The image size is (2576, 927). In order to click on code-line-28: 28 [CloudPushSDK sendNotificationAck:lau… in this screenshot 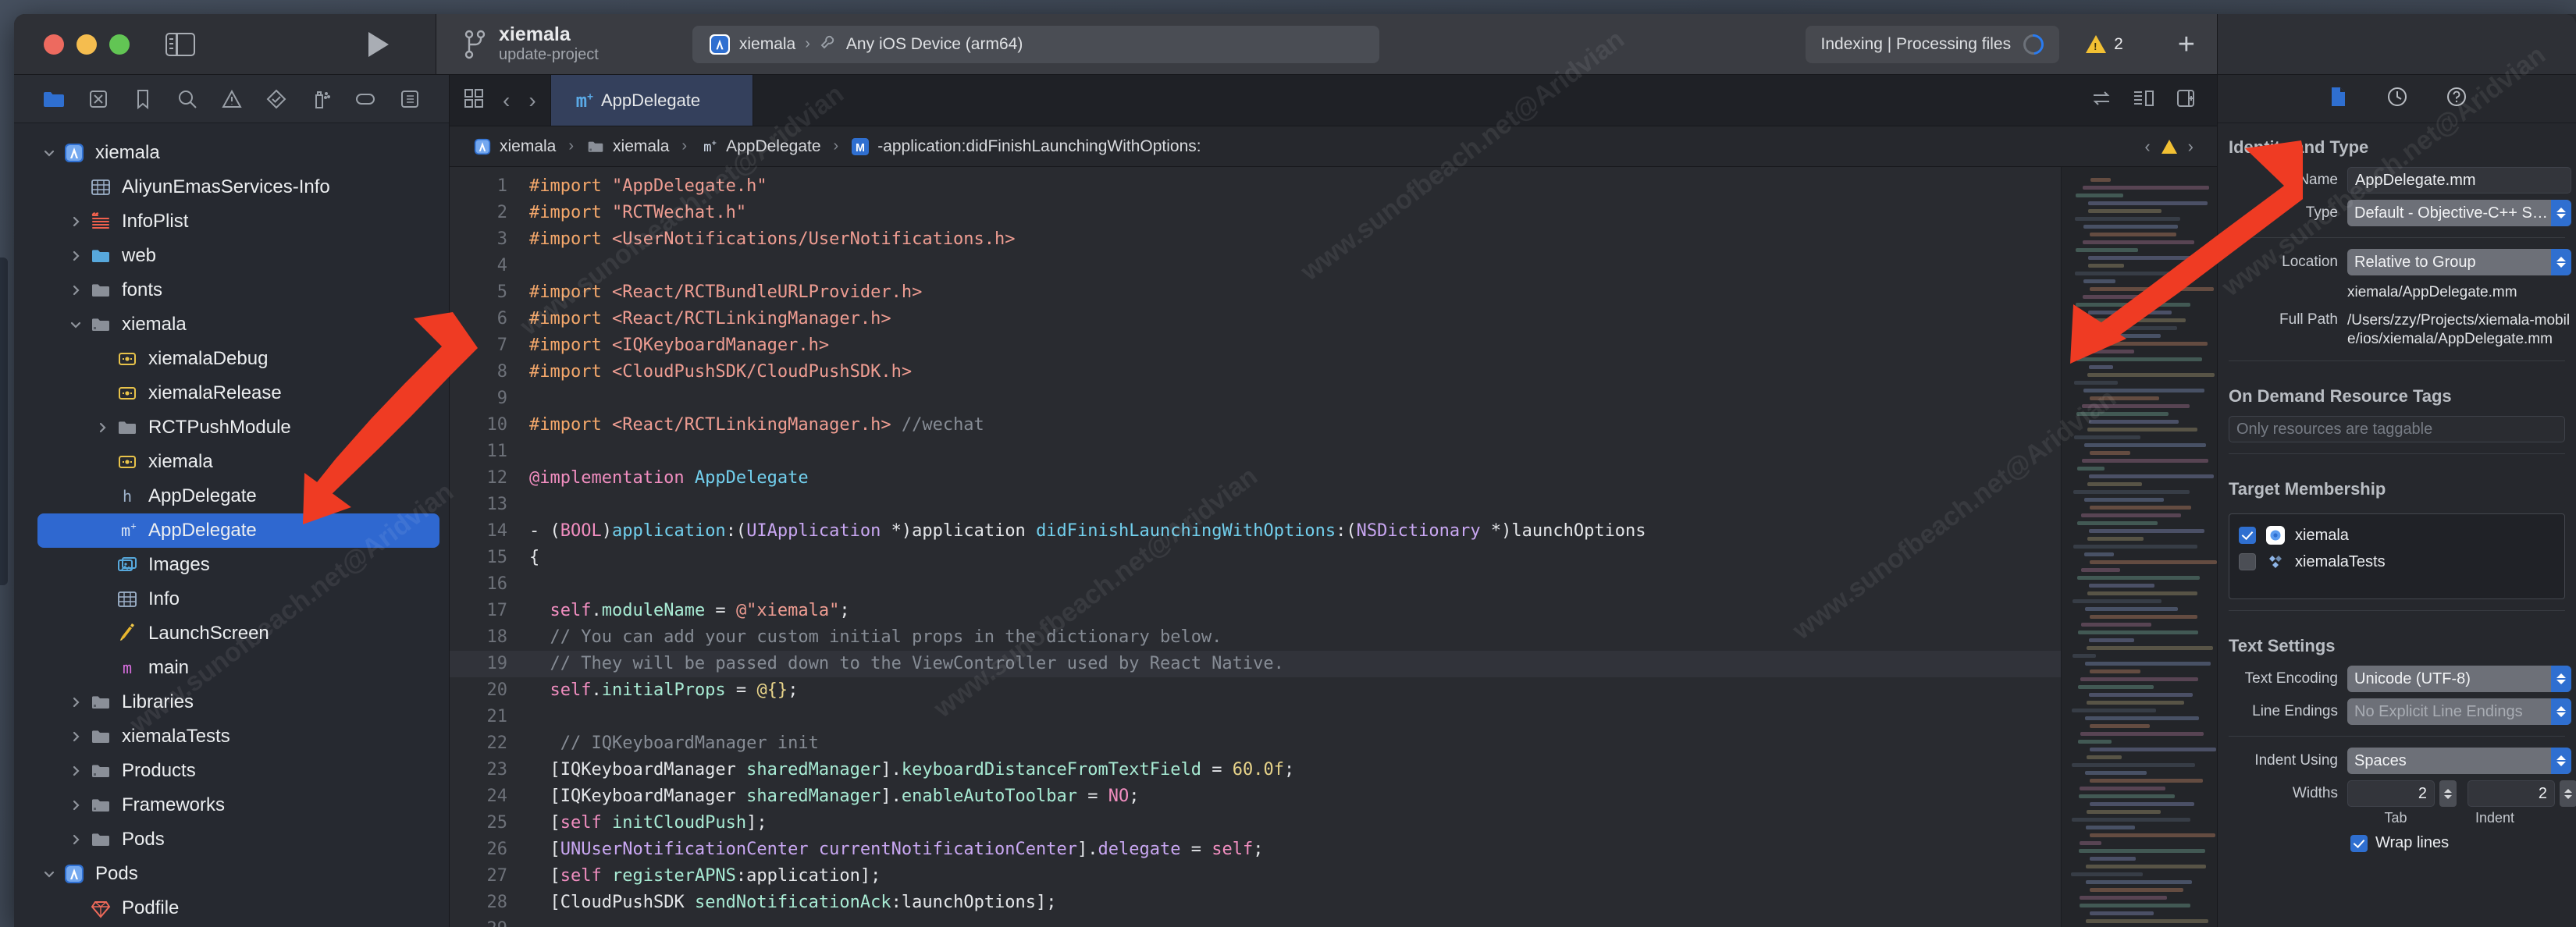, I will do `click(1255, 903)`.